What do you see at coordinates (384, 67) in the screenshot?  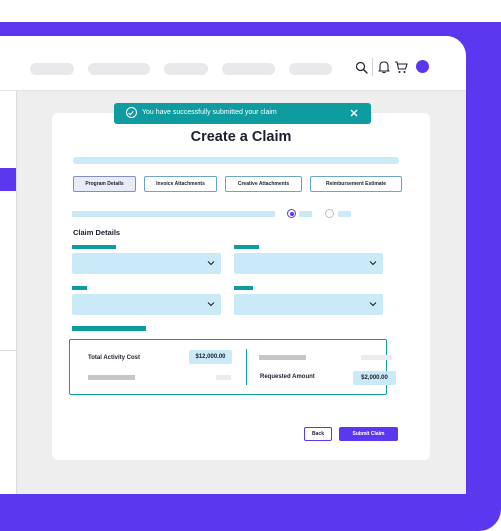 I see `bell-icon` at bounding box center [384, 67].